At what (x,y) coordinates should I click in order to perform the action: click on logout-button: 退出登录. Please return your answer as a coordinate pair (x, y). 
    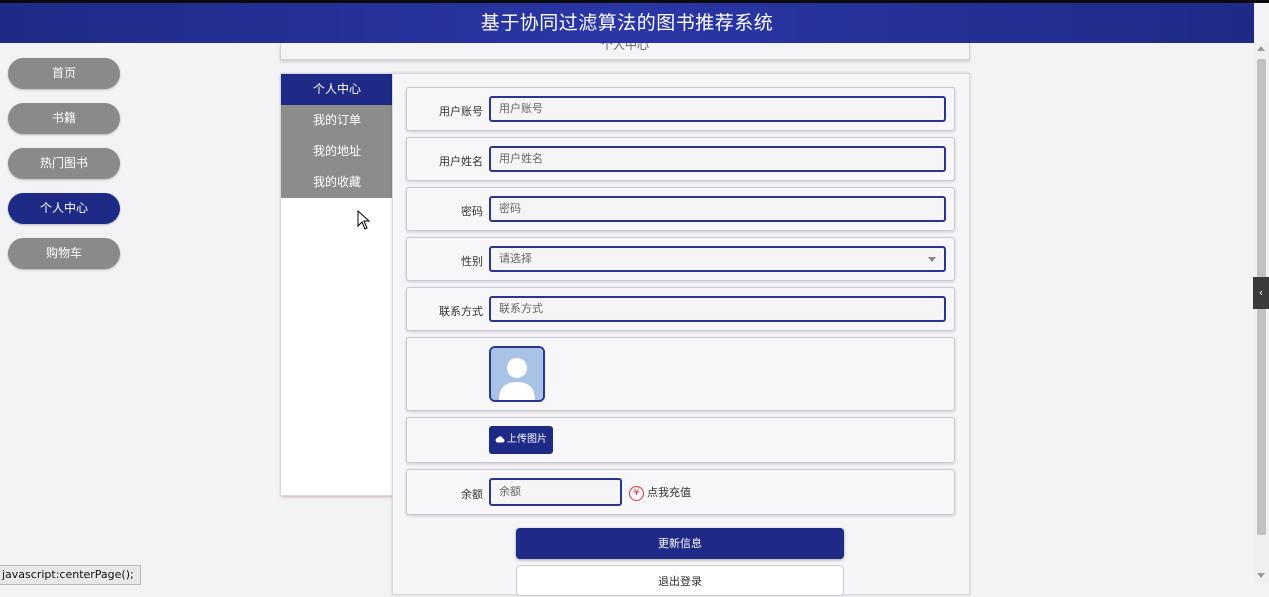
    Looking at the image, I should click on (680, 580).